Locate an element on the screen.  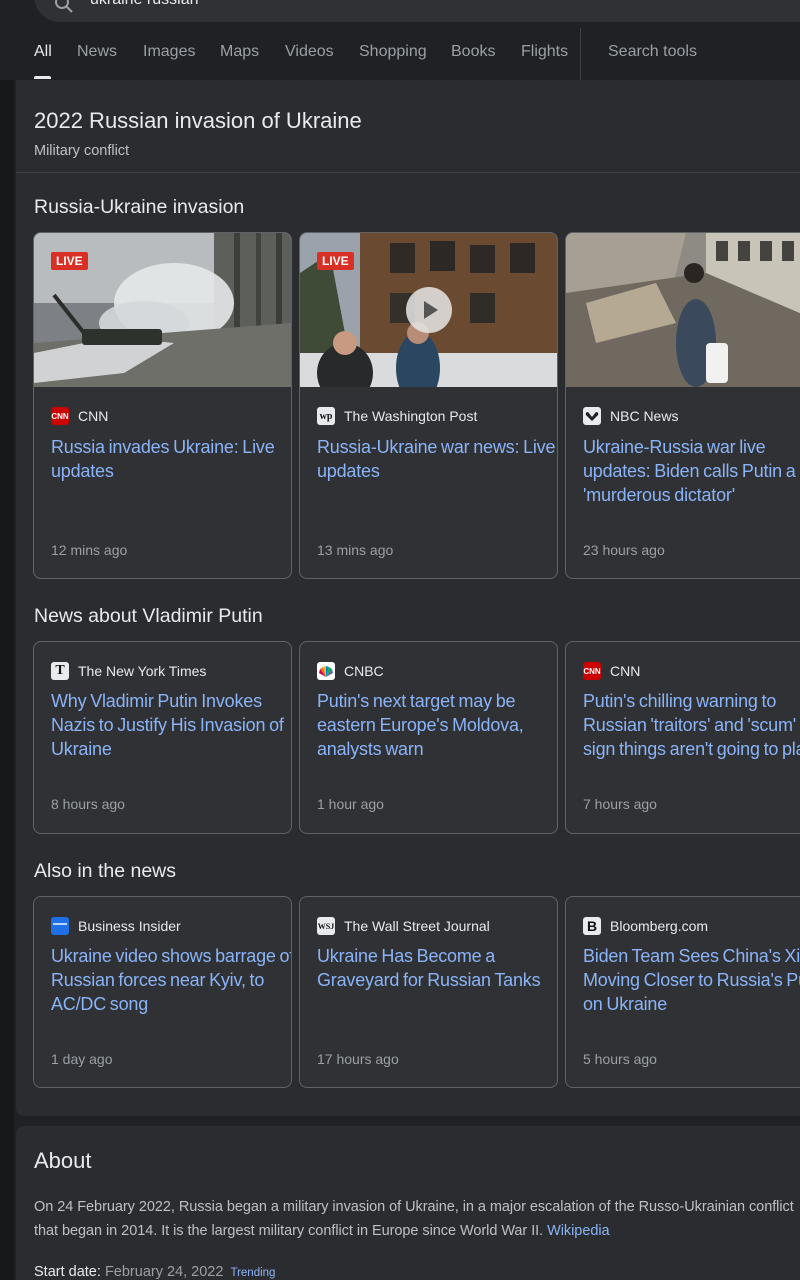
wapo-logo-icon: wp is located at coordinates (326, 416).